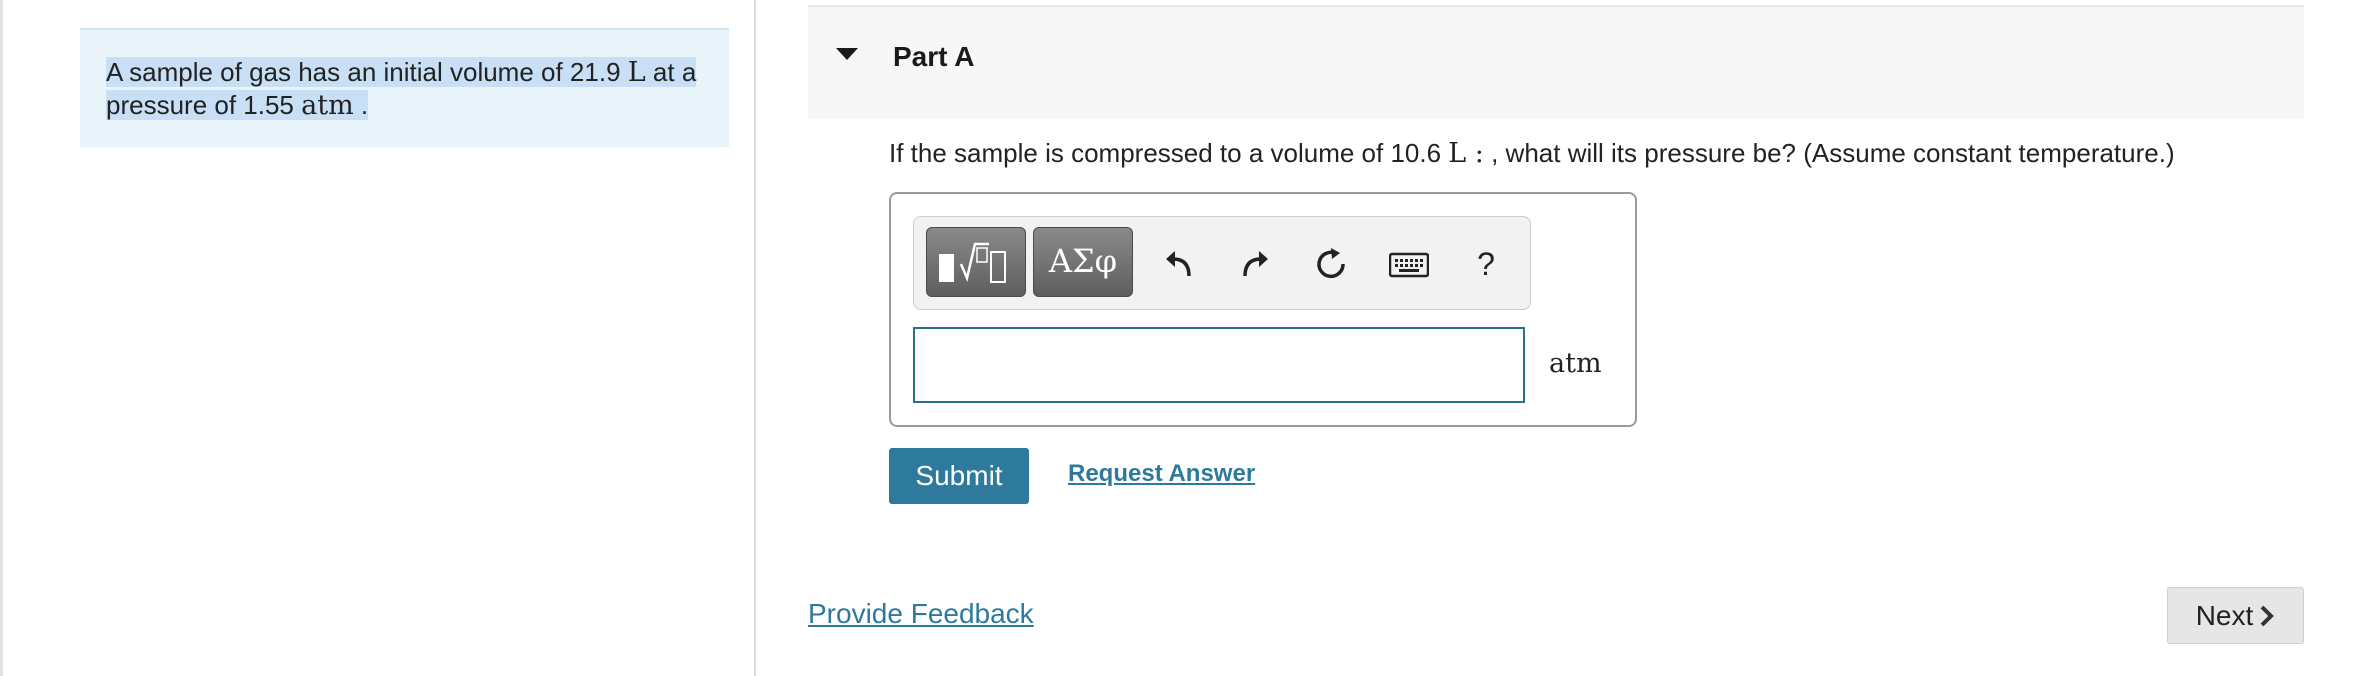  I want to click on help-button: ?, so click(1486, 264).